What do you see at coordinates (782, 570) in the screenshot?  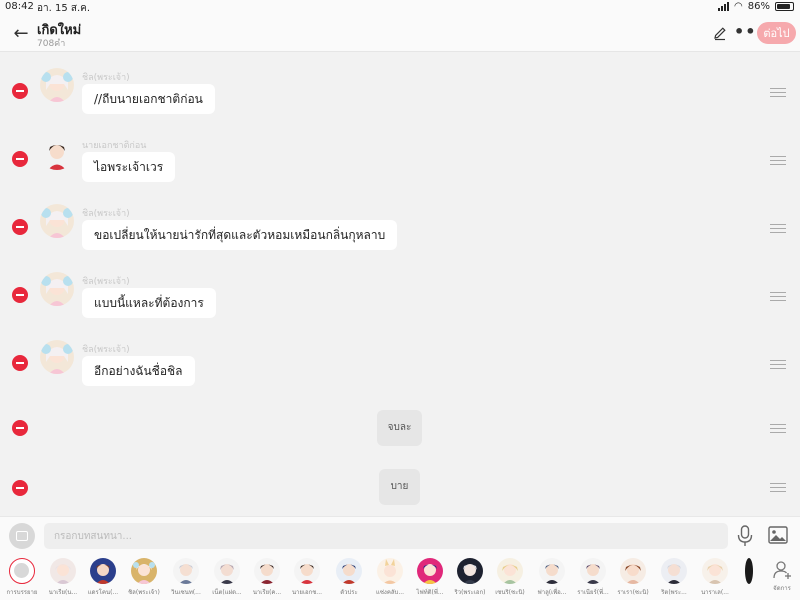 I see `manage-characters-icon` at bounding box center [782, 570].